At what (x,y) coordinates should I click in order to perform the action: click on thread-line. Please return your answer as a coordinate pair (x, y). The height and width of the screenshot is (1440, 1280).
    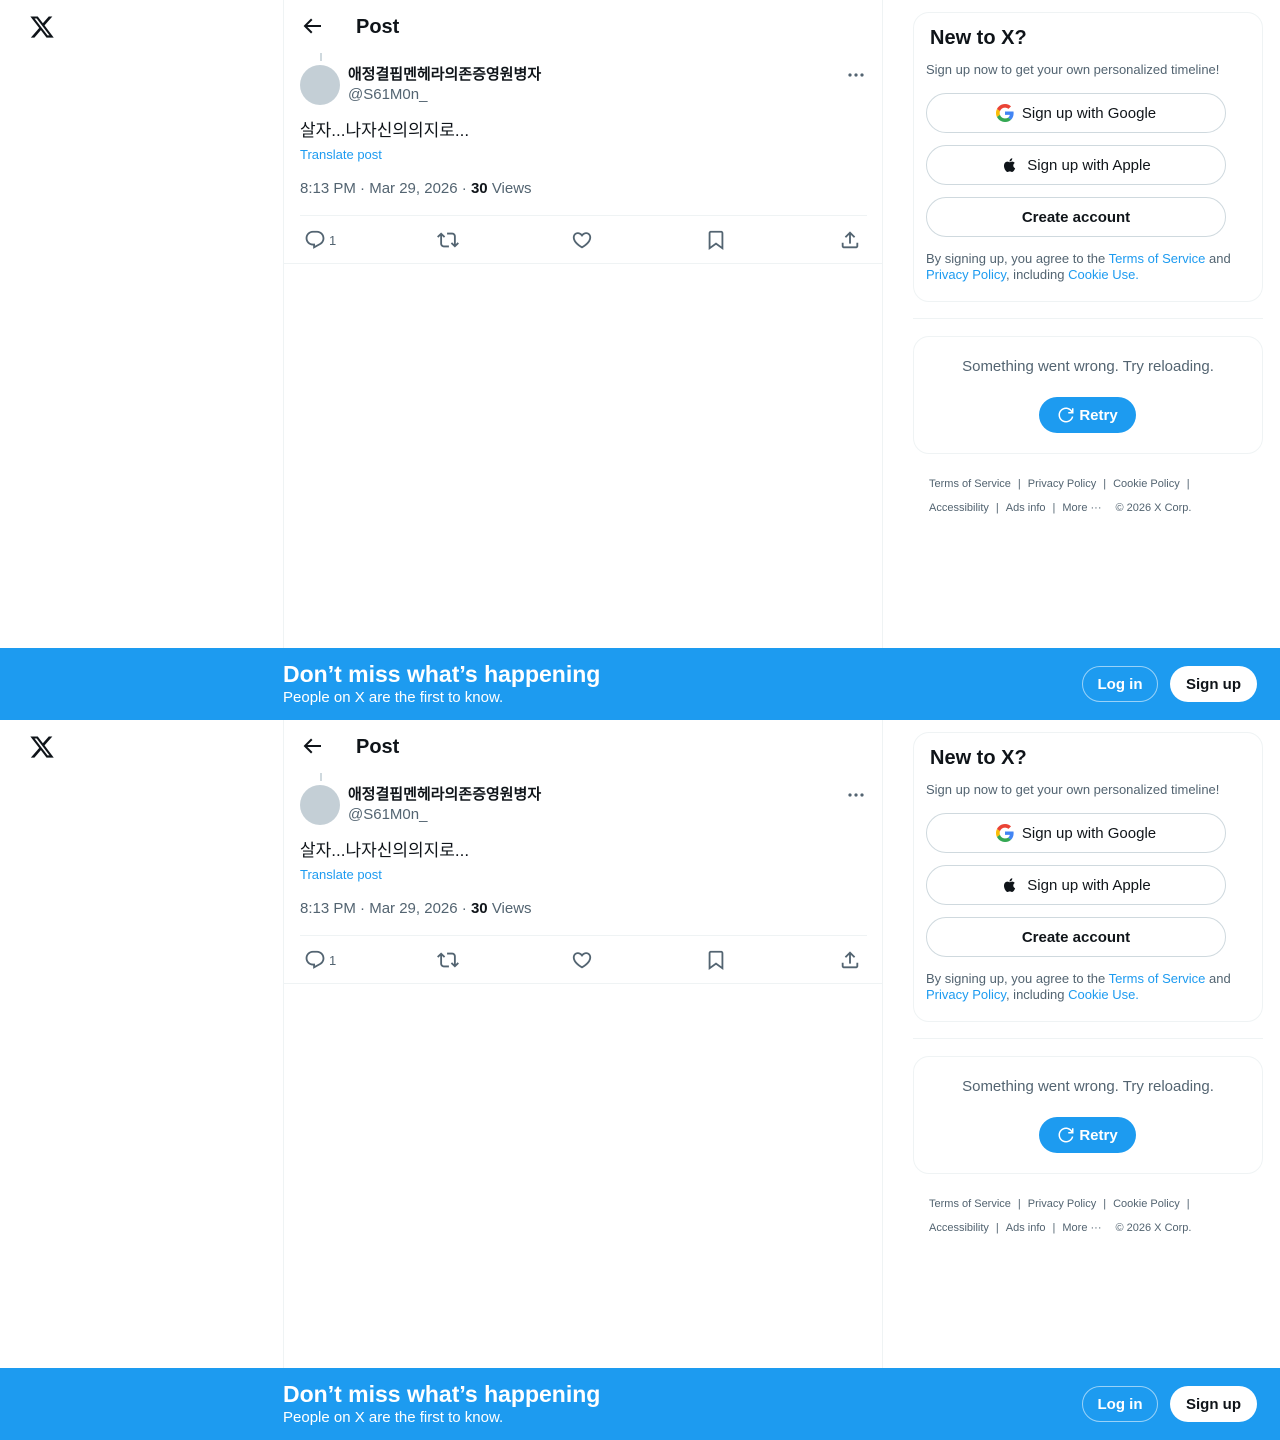
    Looking at the image, I should click on (321, 777).